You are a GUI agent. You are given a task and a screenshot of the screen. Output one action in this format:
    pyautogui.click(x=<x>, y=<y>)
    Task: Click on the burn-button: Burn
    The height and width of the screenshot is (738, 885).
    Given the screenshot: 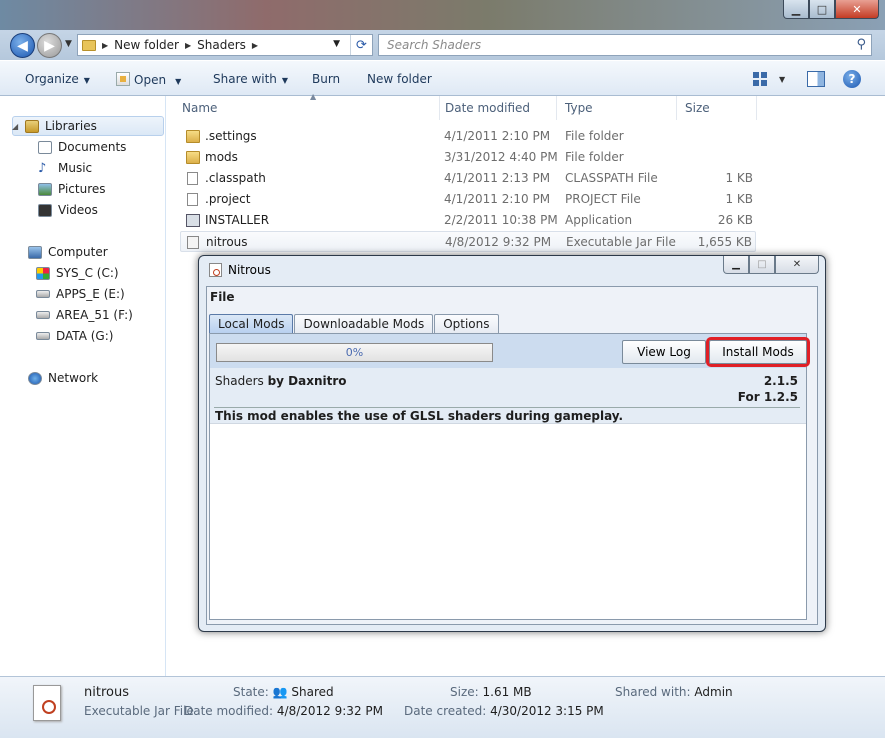 What is the action you would take?
    pyautogui.click(x=326, y=79)
    